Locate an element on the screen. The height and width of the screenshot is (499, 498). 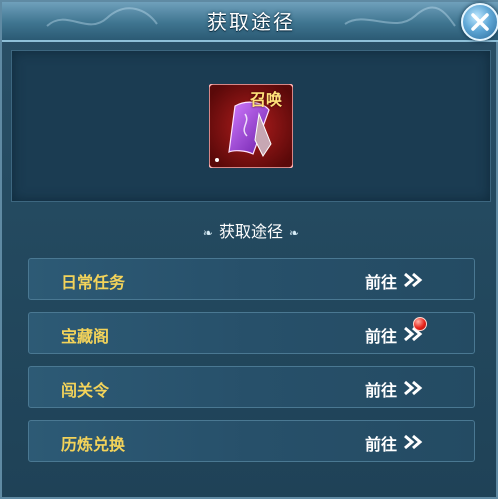
notification-dot is located at coordinates (420, 324).